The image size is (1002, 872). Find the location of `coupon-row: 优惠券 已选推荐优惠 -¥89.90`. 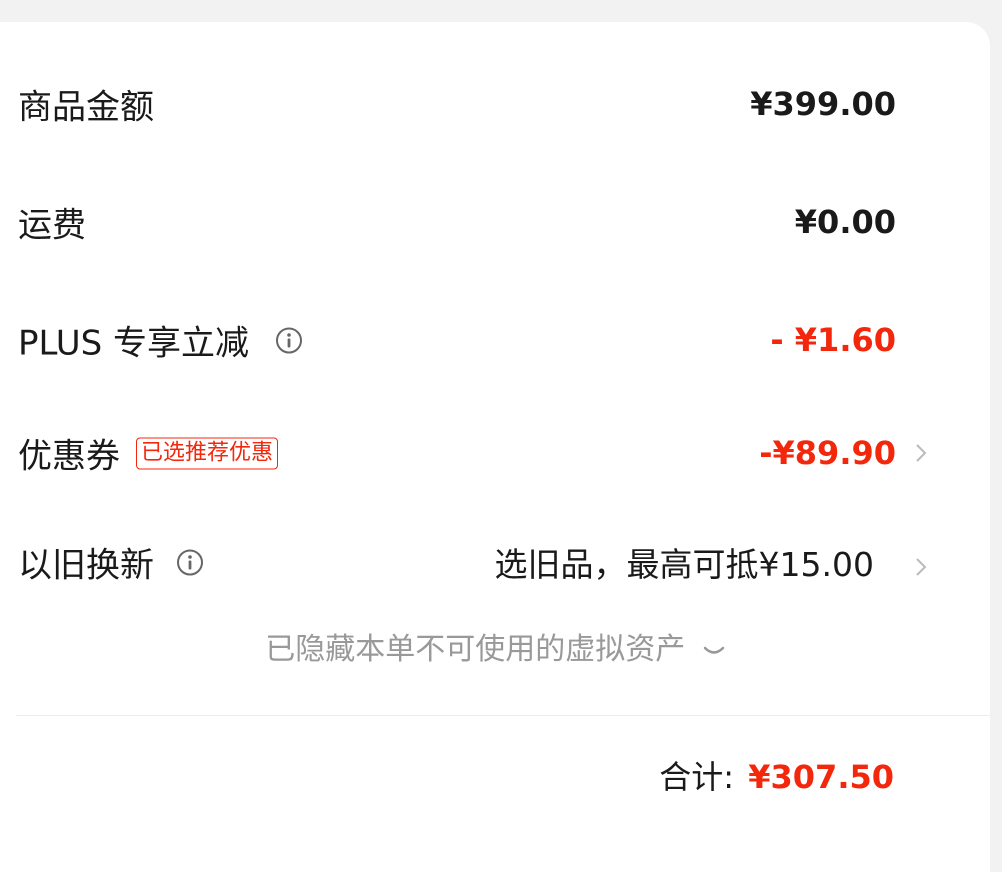

coupon-row: 优惠券 已选推荐优惠 -¥89.90 is located at coordinates (495, 453).